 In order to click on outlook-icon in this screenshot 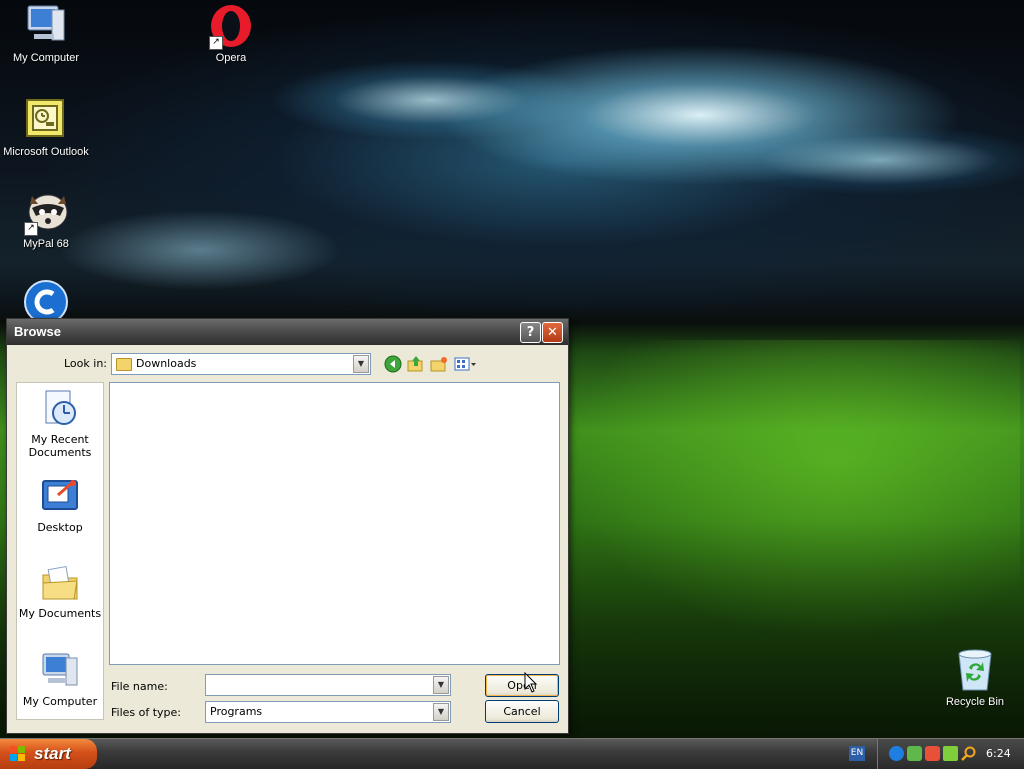, I will do `click(46, 120)`.